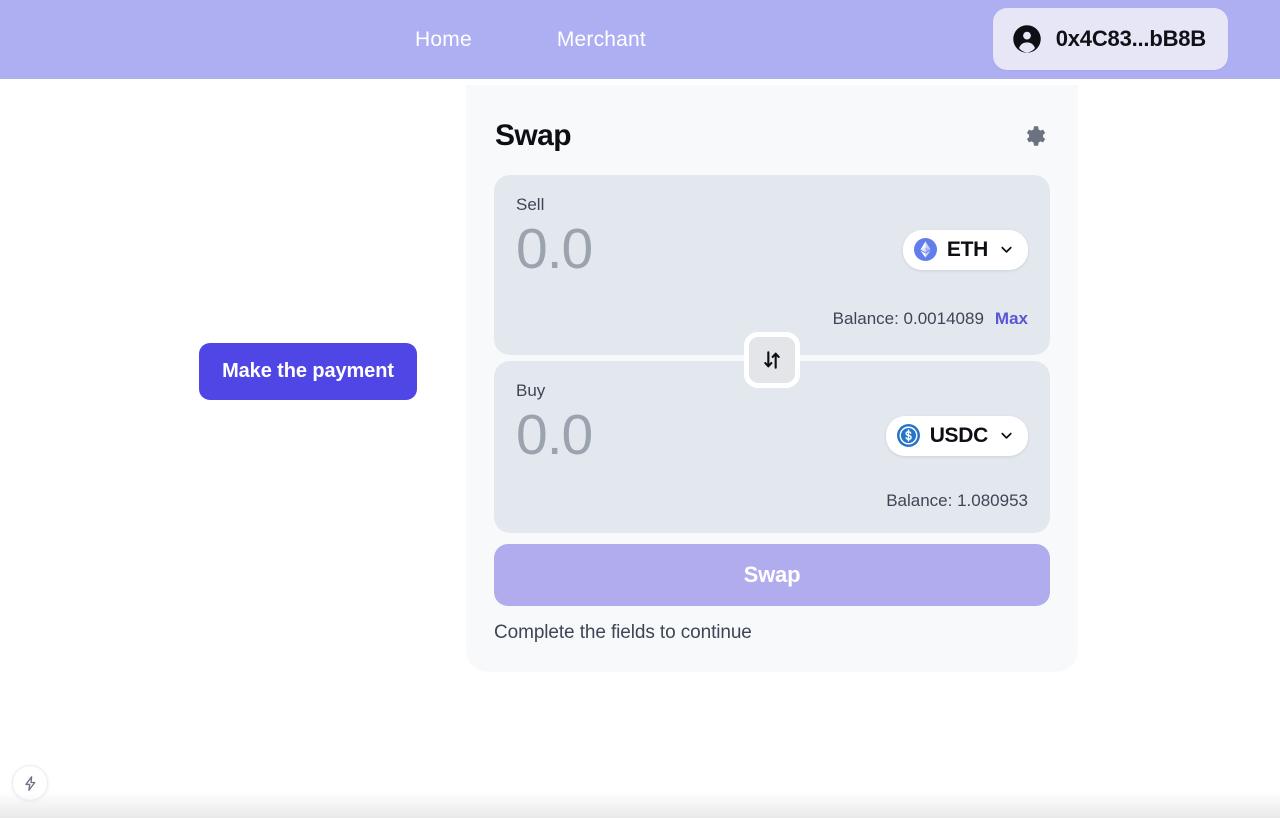 Image resolution: width=1280 pixels, height=818 pixels. Describe the element at coordinates (681, 250) in the screenshot. I see `sell-amount-input` at that location.